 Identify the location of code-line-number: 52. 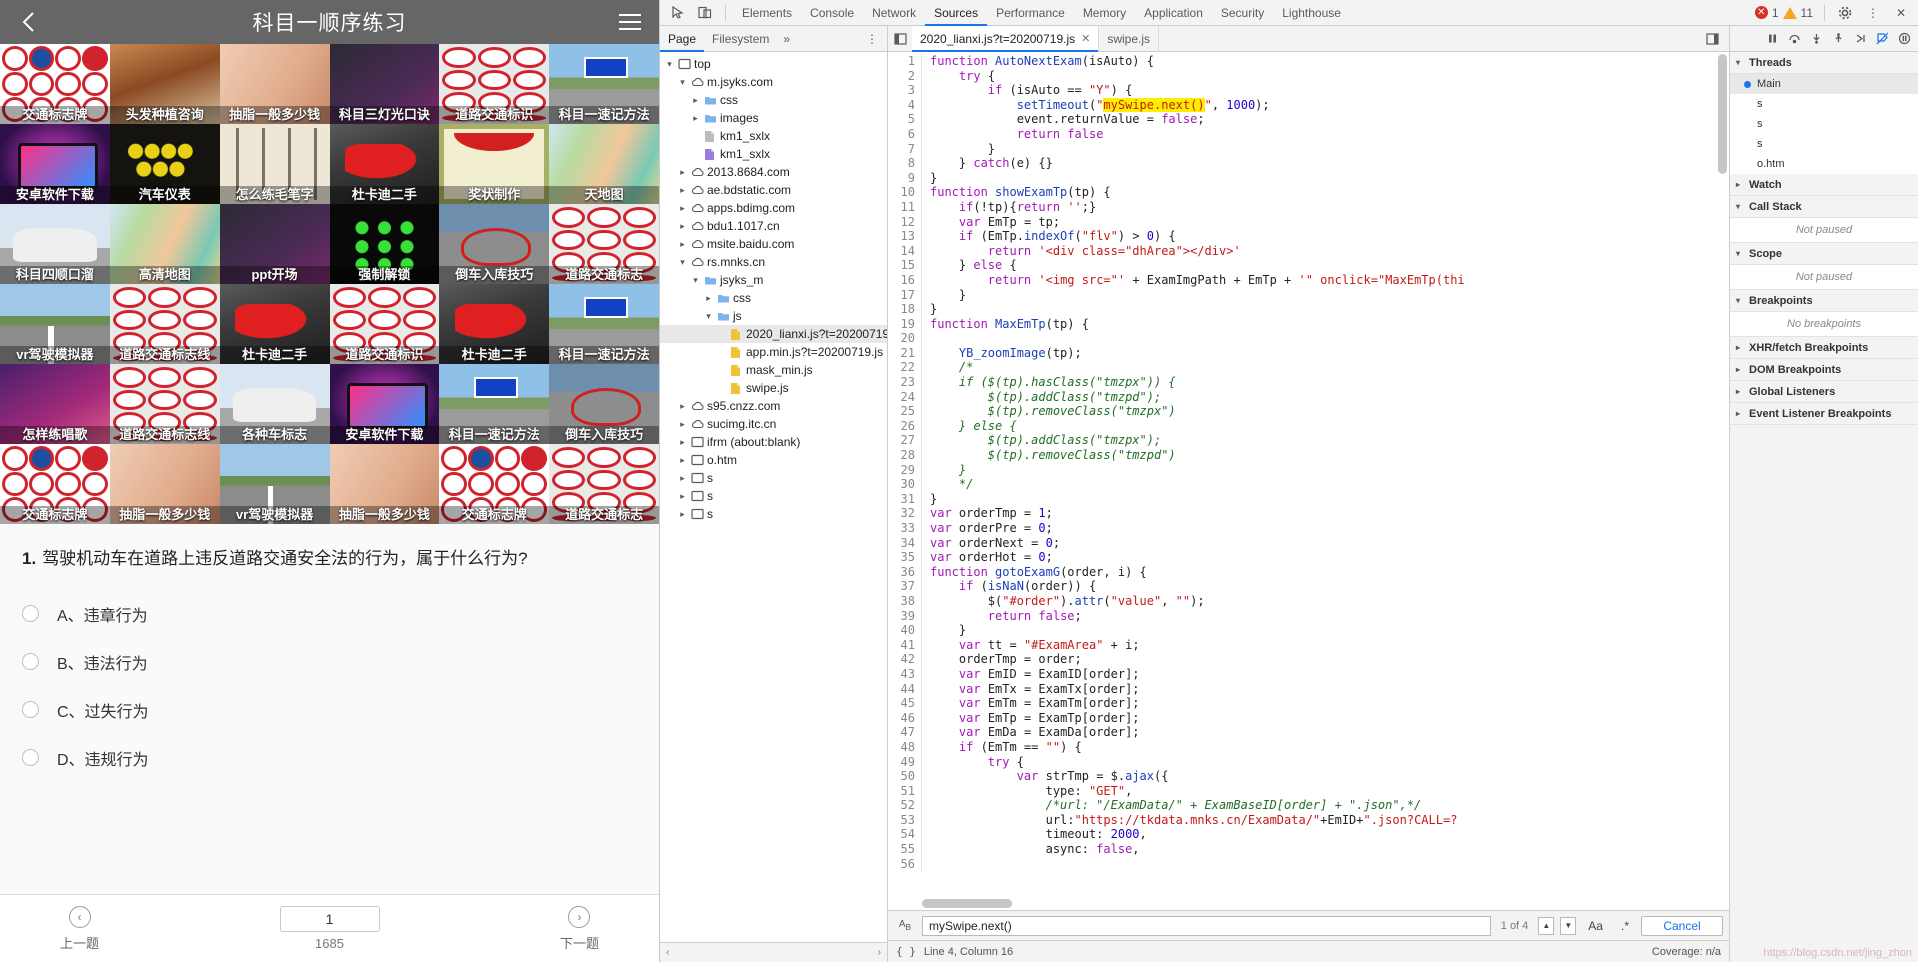
(905, 805).